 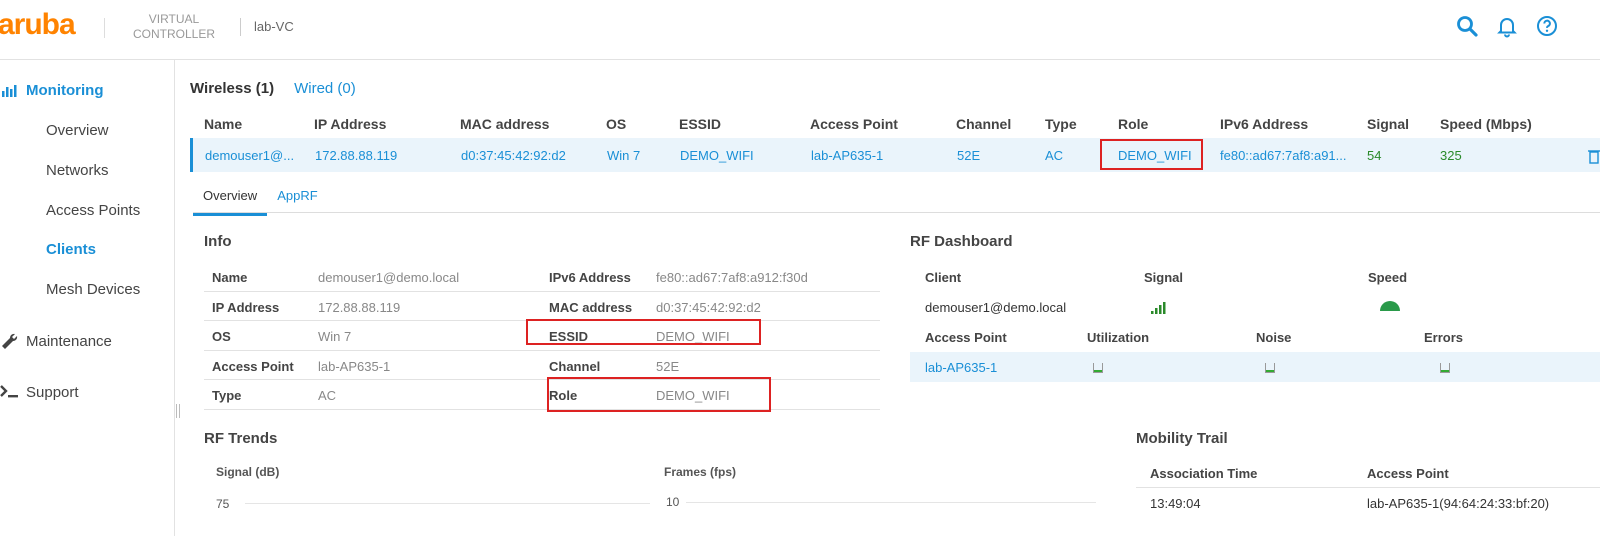 I want to click on rf-trends-title: RF Trends, so click(x=241, y=438).